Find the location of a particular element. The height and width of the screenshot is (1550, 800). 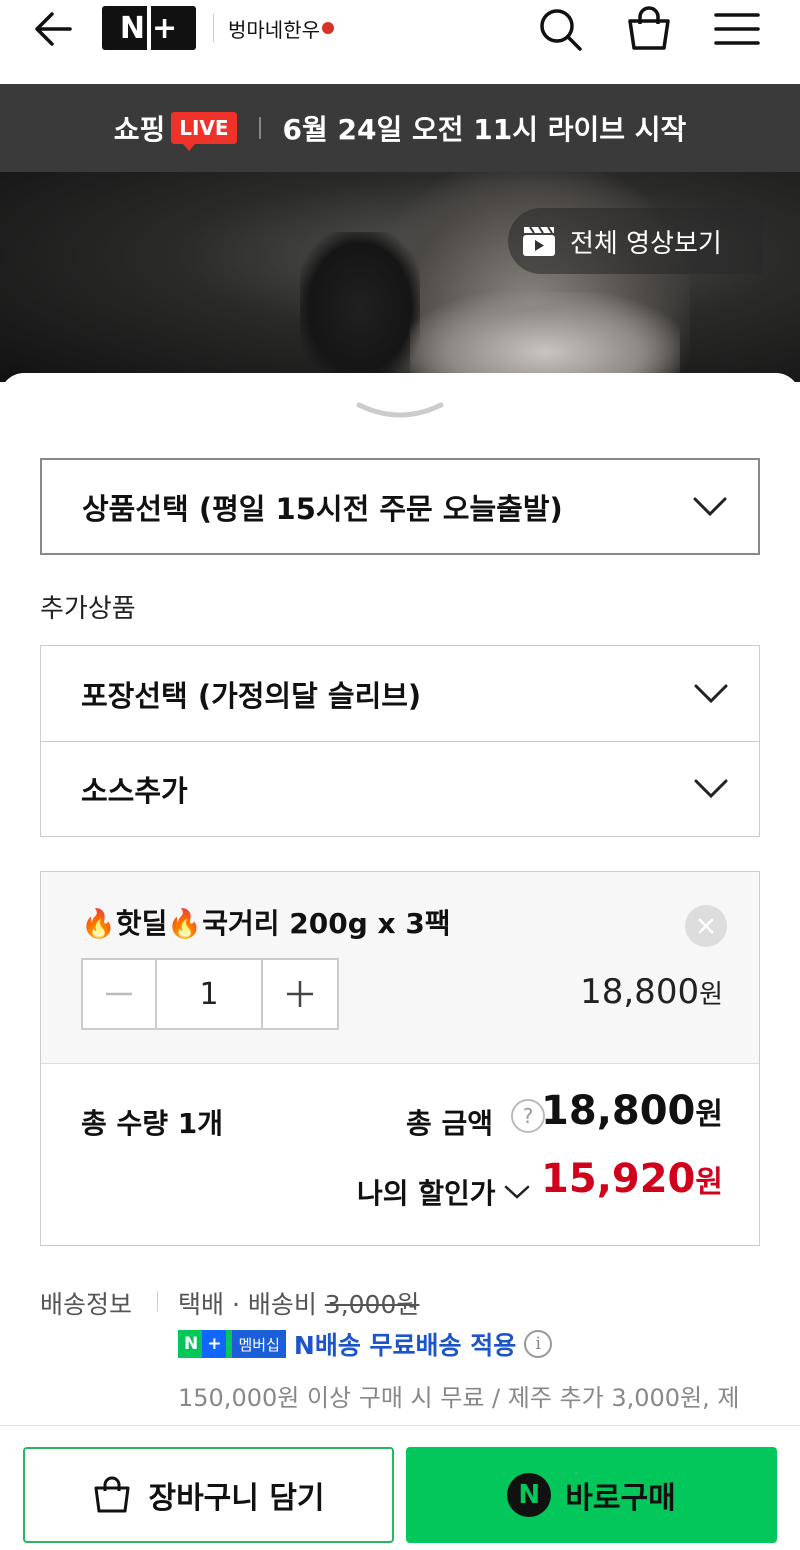

store-brand-logo: 벙마네한우 is located at coordinates (281, 28).